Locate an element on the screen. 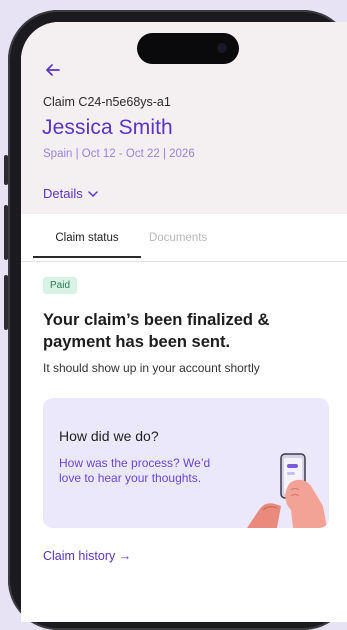 The width and height of the screenshot is (347, 630). hand-holding-phone-icon is located at coordinates (287, 490).